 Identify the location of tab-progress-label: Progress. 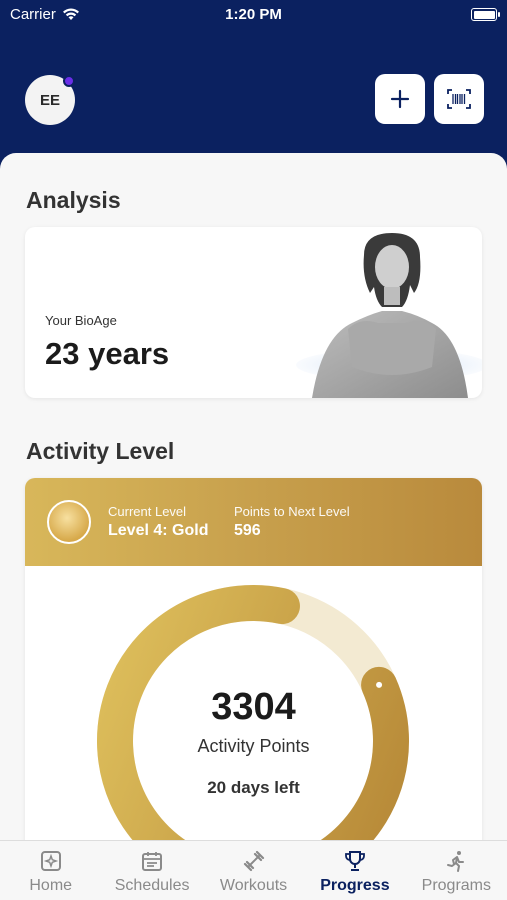
(355, 885).